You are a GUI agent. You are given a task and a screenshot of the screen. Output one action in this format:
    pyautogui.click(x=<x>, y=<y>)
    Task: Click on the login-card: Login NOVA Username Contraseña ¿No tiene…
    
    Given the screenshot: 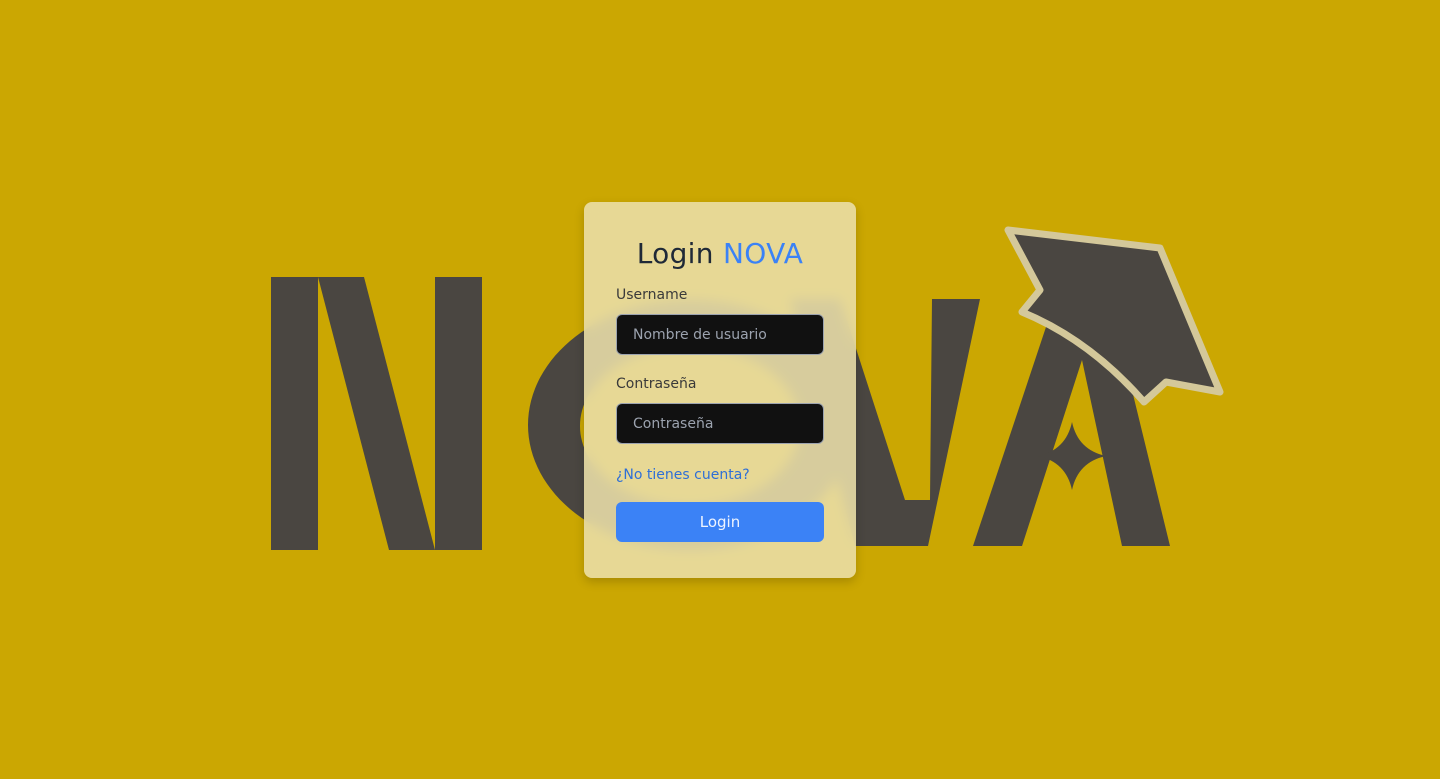 What is the action you would take?
    pyautogui.click(x=720, y=390)
    